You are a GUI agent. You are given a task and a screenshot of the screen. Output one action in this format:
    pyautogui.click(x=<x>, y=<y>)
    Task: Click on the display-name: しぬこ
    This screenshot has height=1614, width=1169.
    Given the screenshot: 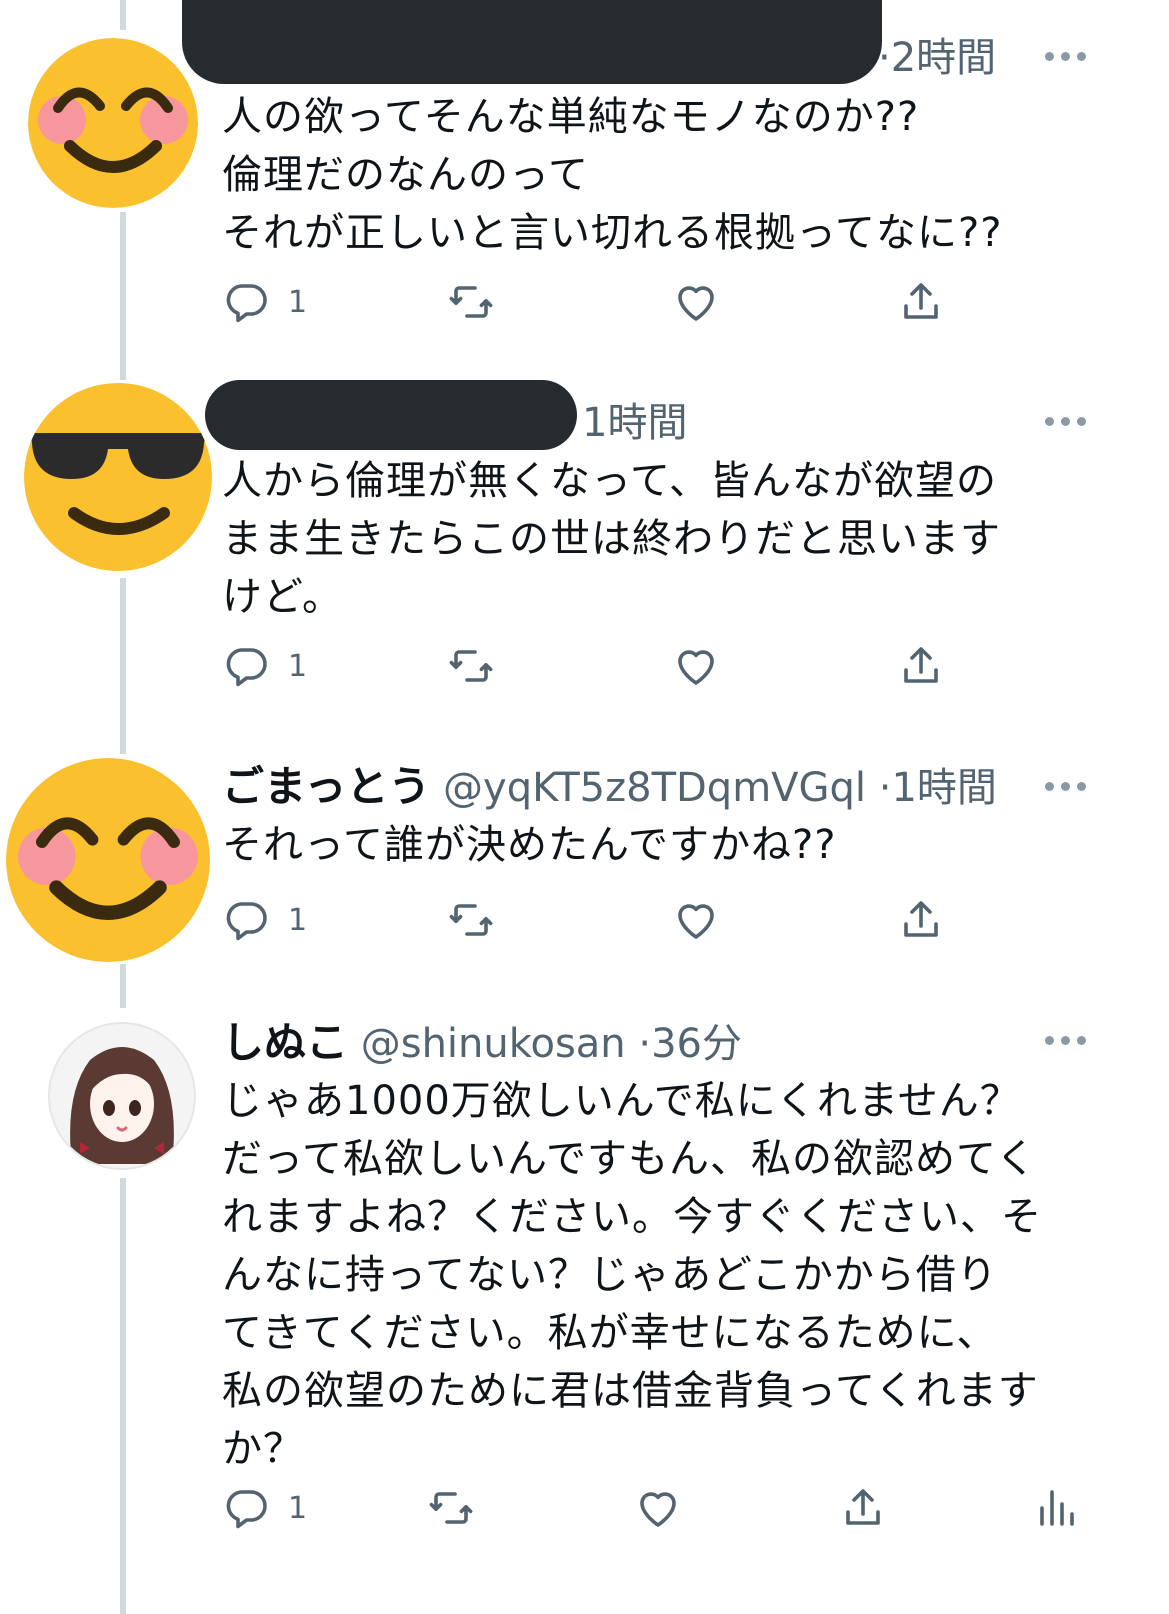 What is the action you would take?
    pyautogui.click(x=285, y=1042)
    